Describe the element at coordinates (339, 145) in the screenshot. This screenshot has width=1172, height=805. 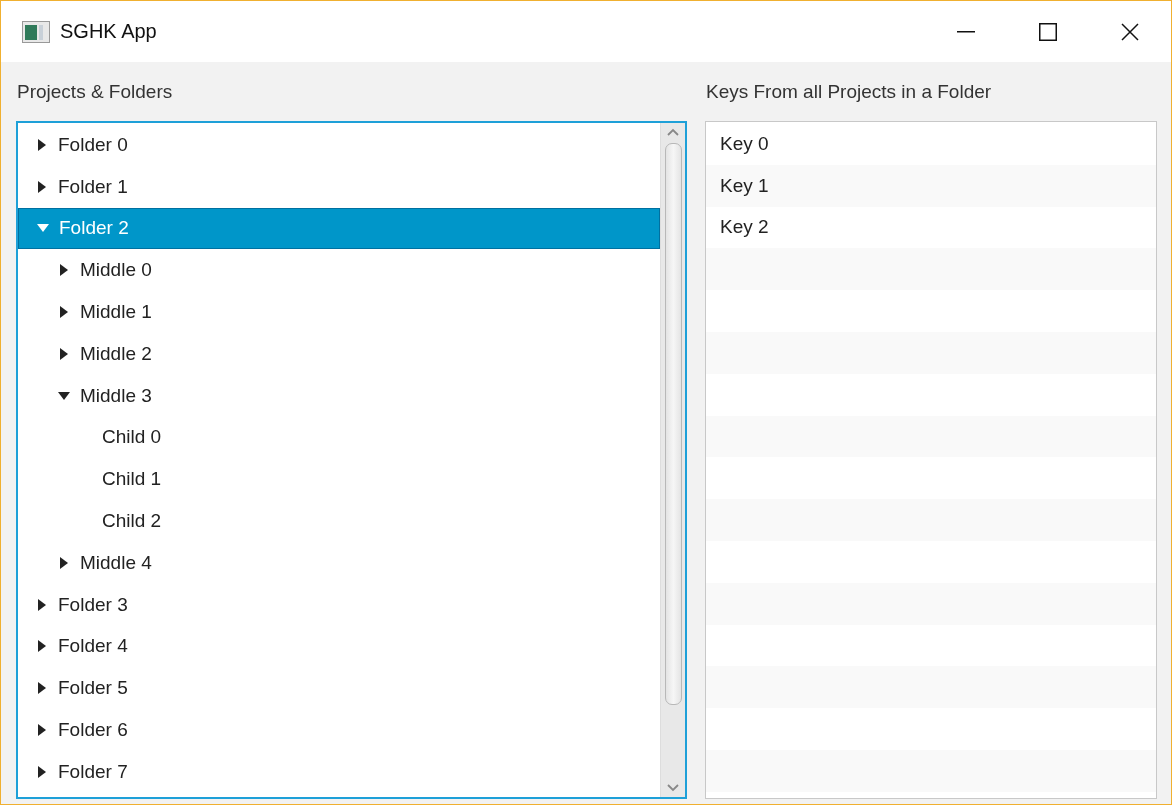
I see `tree-item: Folder 0` at that location.